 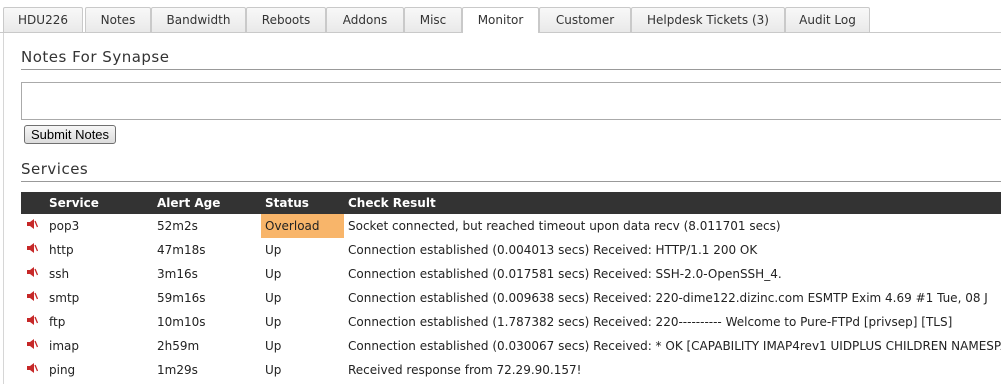 I want to click on service-name: ping, so click(x=62, y=370).